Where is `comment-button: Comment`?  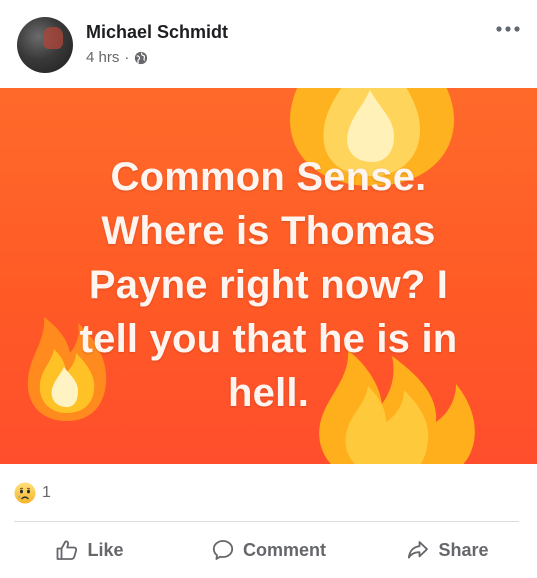 comment-button: Comment is located at coordinates (268, 550).